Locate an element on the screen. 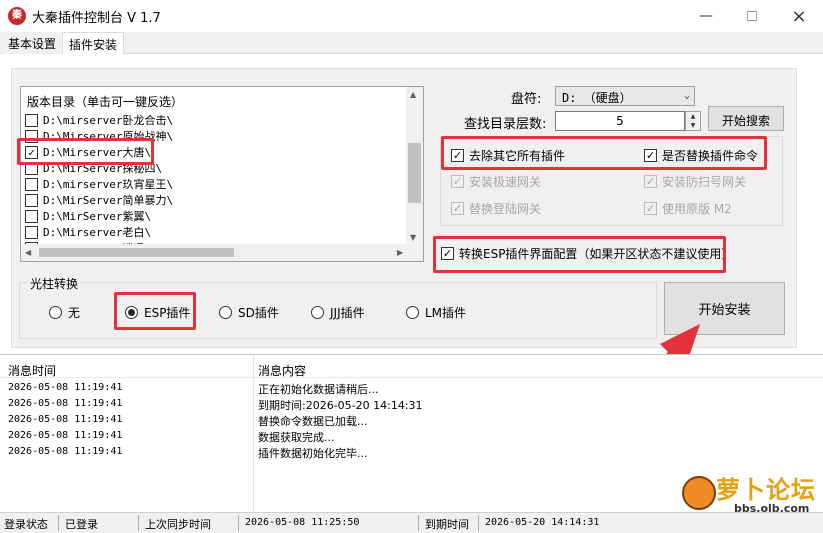  dir-list-header: 版本目录（单击可一键反选） is located at coordinates (105, 101).